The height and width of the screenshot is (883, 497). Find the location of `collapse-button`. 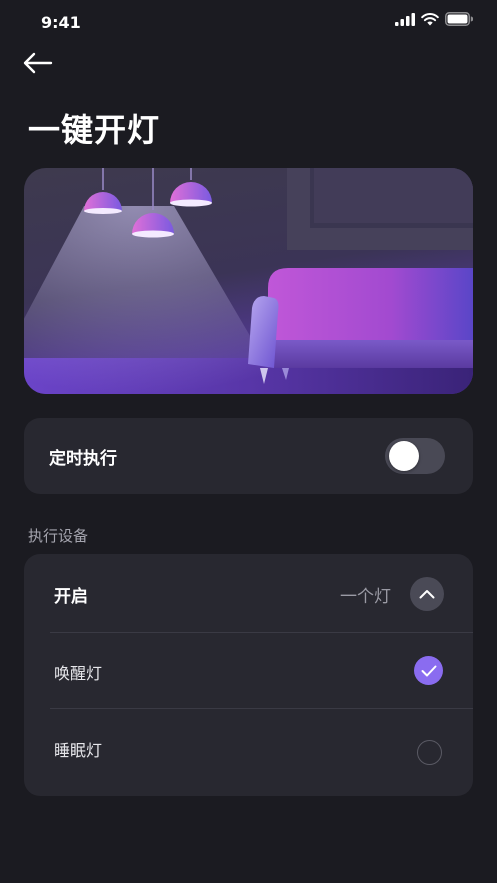

collapse-button is located at coordinates (427, 594).